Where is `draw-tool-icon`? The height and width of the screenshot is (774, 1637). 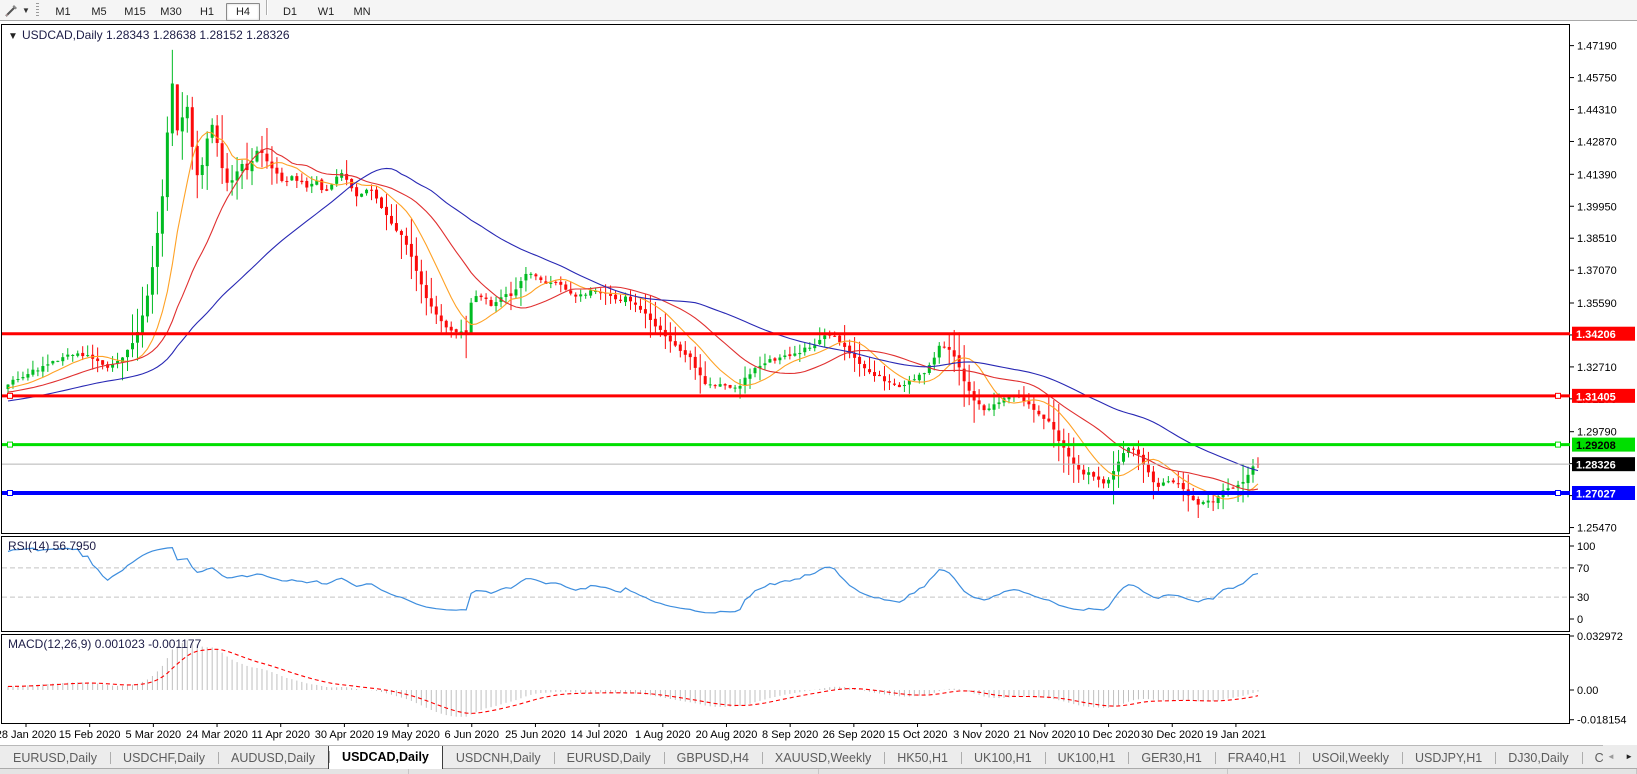
draw-tool-icon is located at coordinates (11, 10).